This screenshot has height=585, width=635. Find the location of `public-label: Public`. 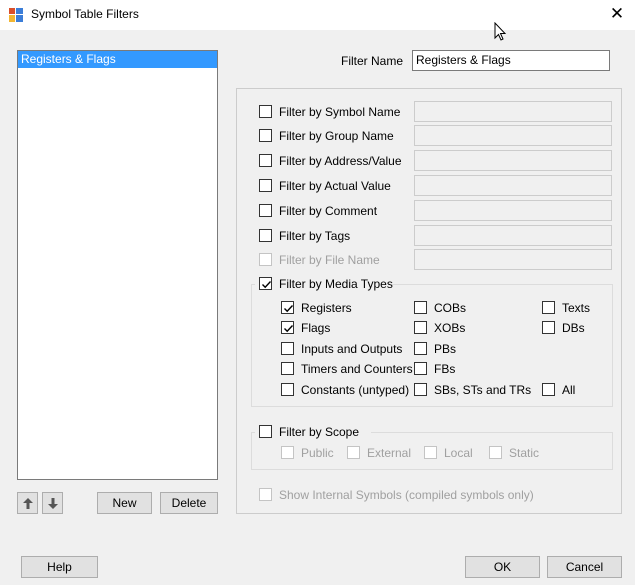

public-label: Public is located at coordinates (317, 453).